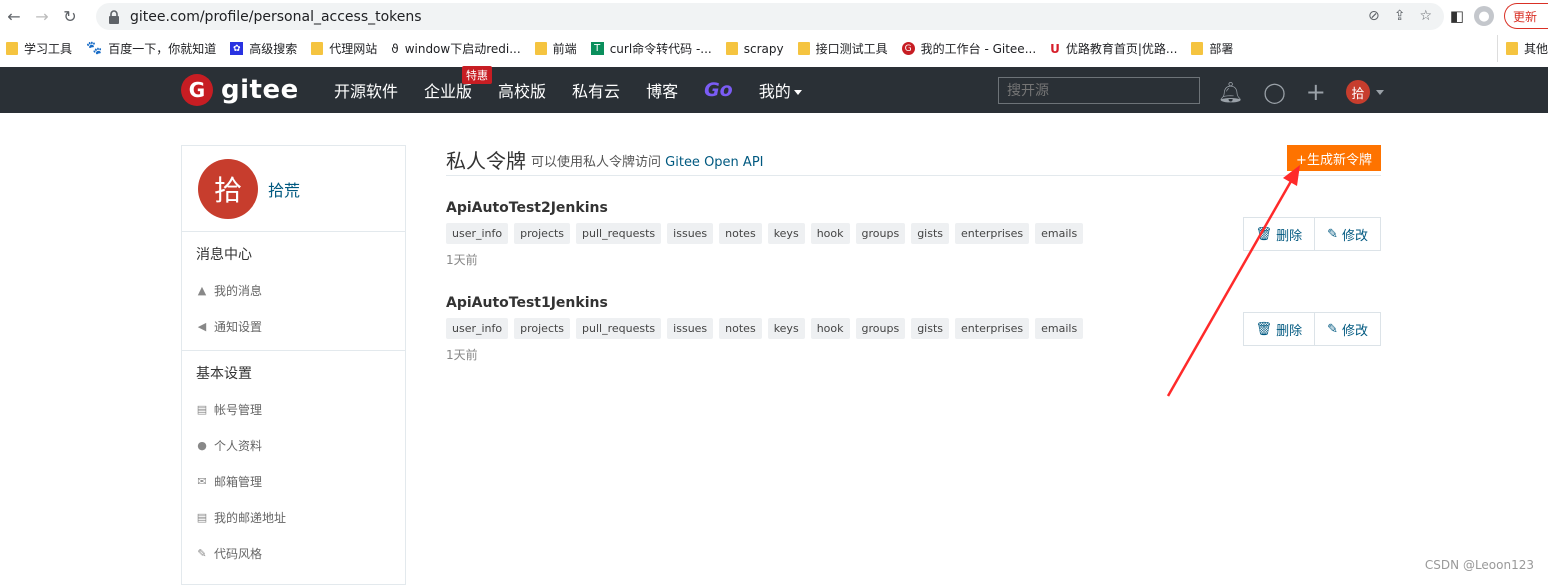 This screenshot has height=585, width=1548. I want to click on annotation-arrow, so click(1233, 281).